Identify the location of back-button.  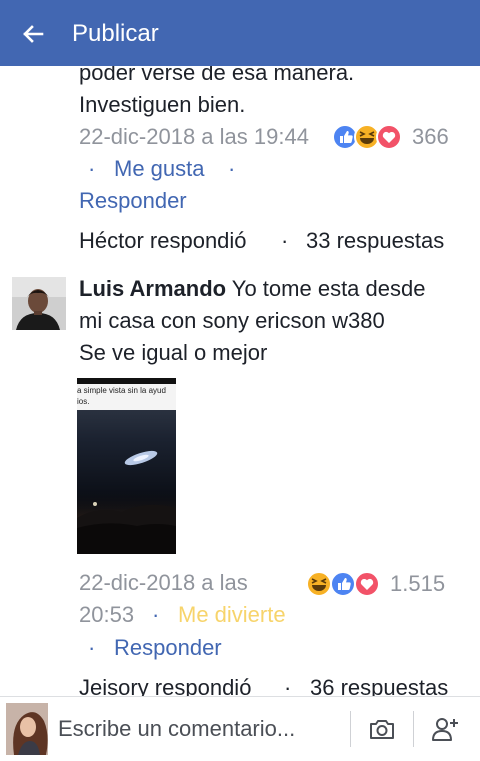
(33, 34).